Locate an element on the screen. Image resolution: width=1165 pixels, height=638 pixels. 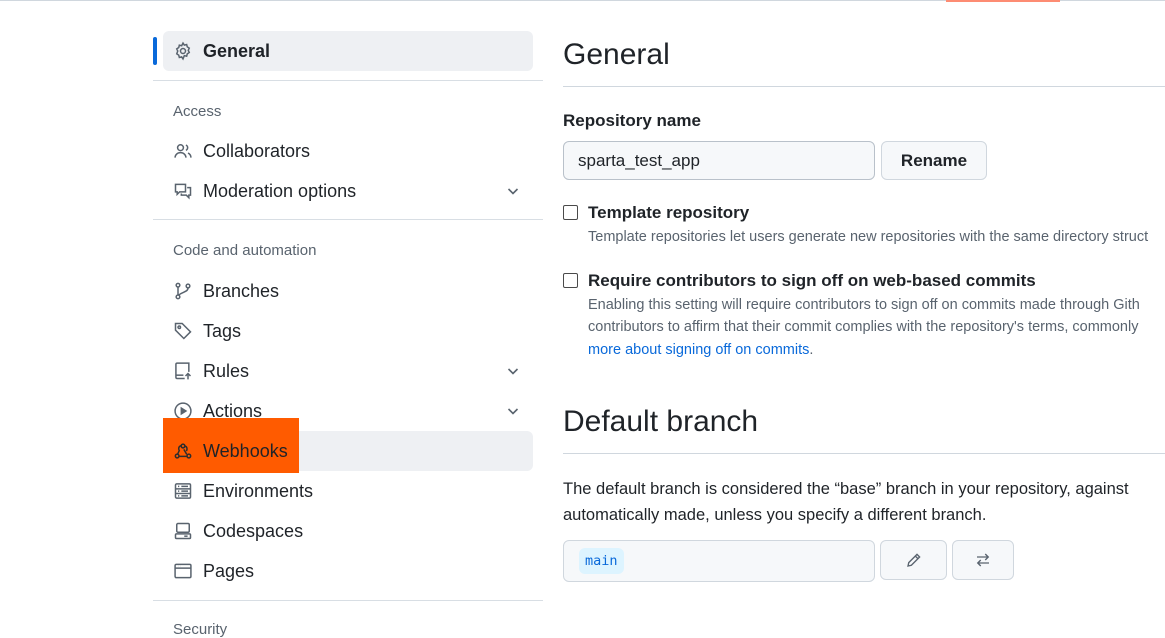
signoff-description-line3: more about signing off on commits. is located at coordinates (701, 350).